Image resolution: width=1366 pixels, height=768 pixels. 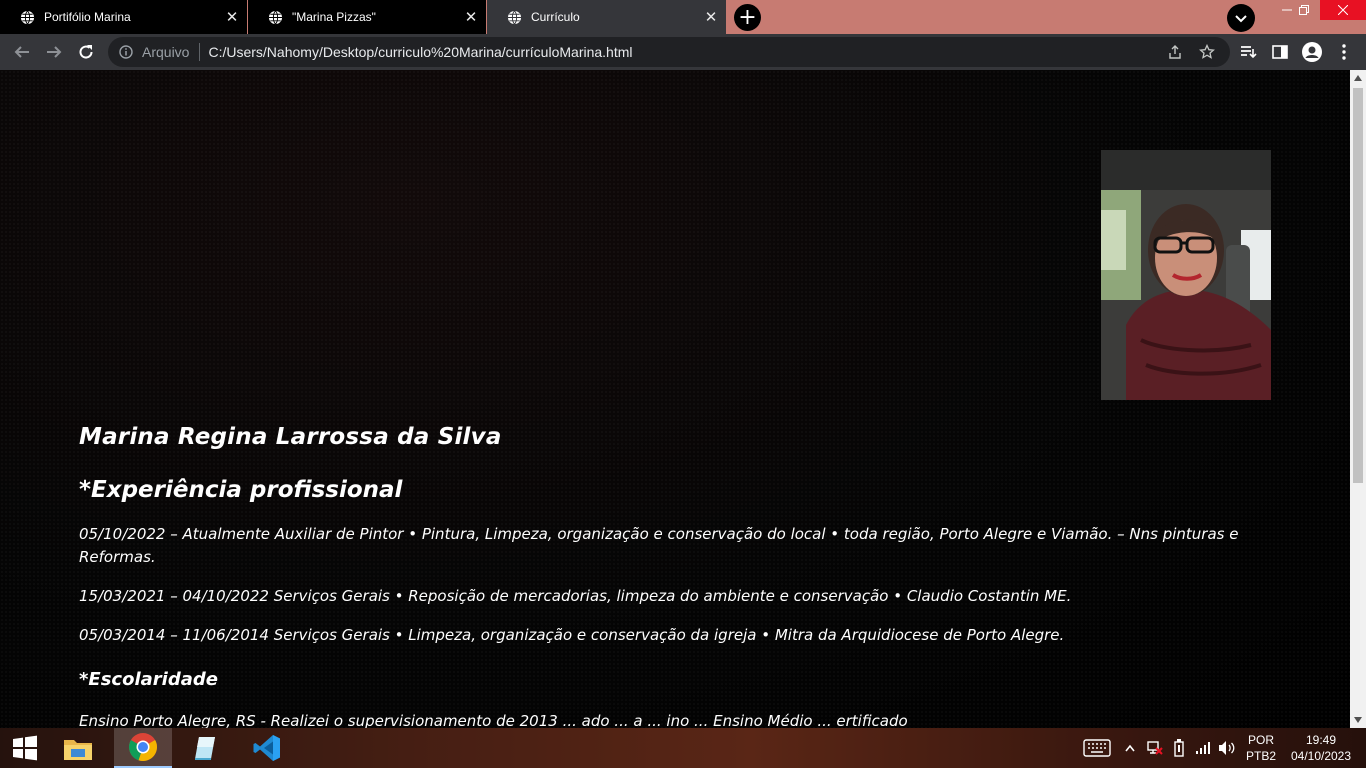 I want to click on side-panel-button, so click(x=1280, y=52).